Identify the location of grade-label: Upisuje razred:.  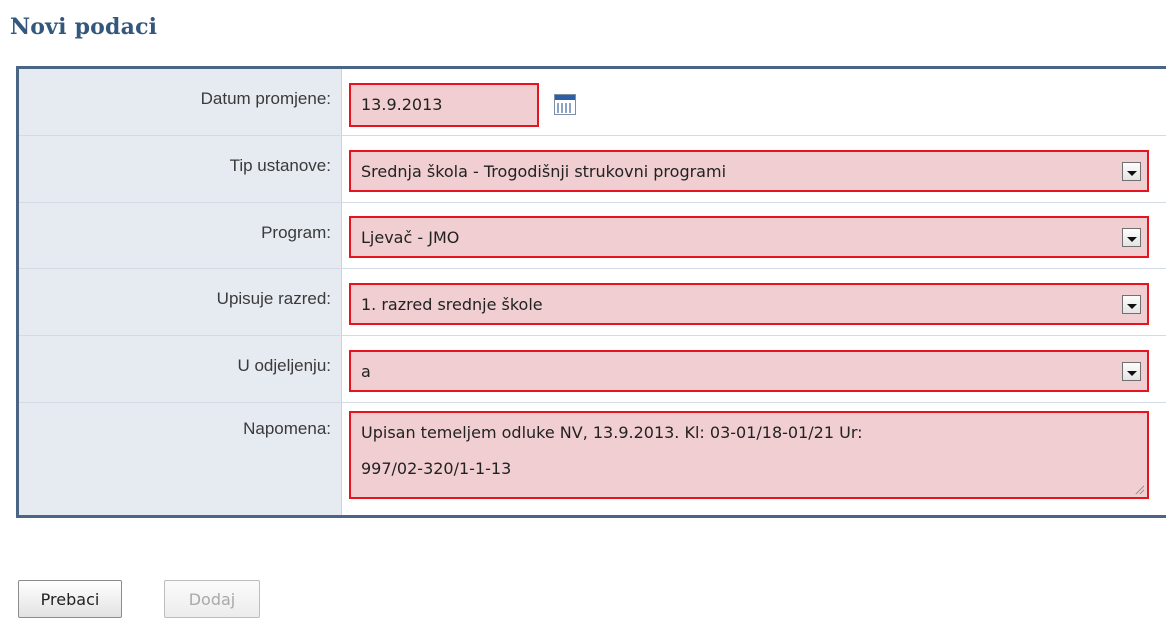
(273, 298).